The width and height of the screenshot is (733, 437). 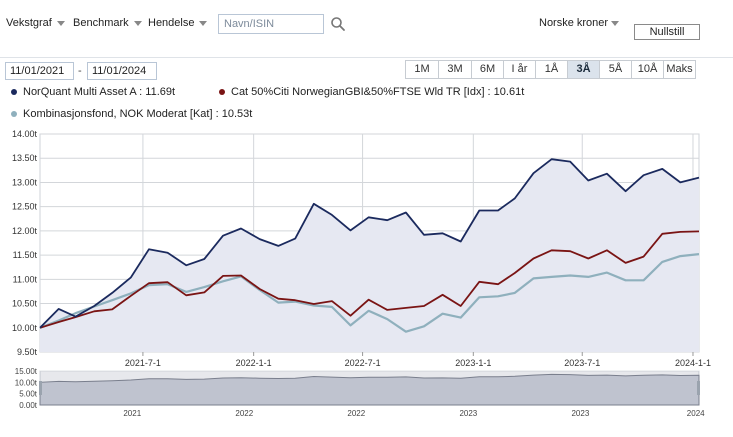 I want to click on navigator-x-tick-label: 2021, so click(x=132, y=413).